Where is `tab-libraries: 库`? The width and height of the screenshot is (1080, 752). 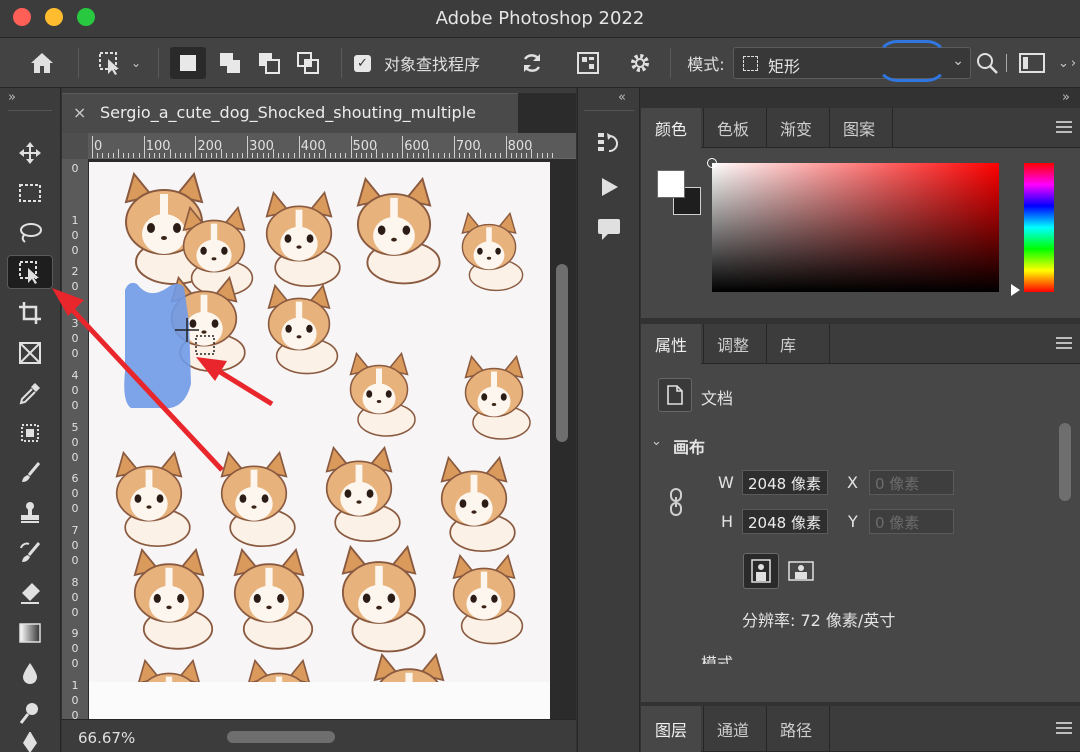 tab-libraries: 库 is located at coordinates (788, 344).